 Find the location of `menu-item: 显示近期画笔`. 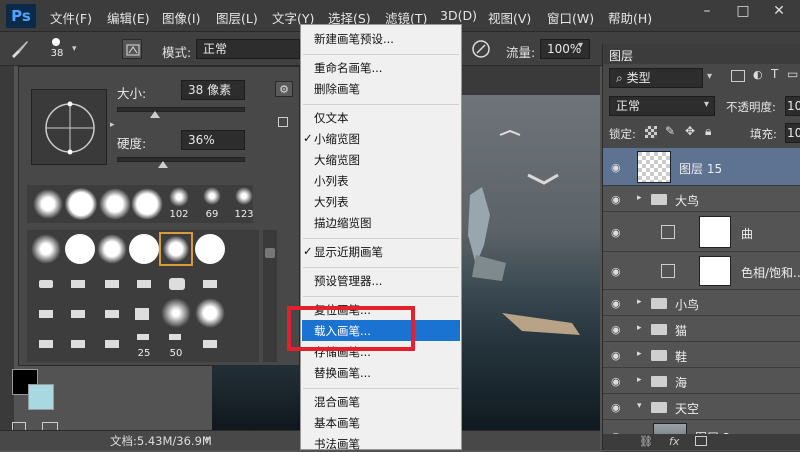

menu-item: 显示近期画笔 is located at coordinates (348, 252).